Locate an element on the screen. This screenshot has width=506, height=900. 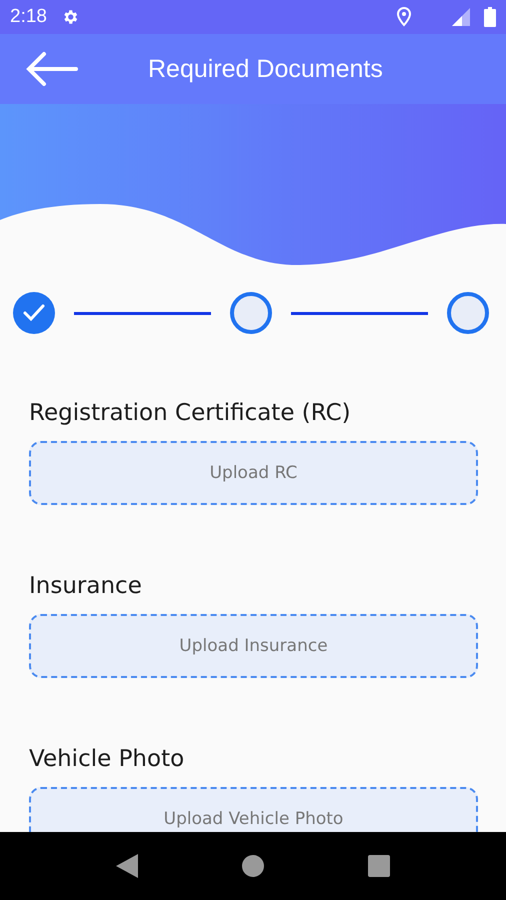
document-label: Insurance is located at coordinates (86, 586).